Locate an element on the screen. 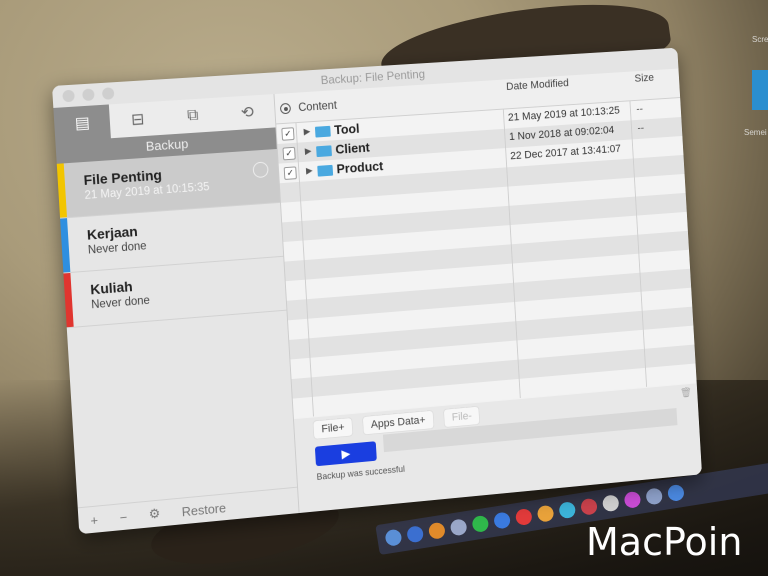  column-header-content: Content is located at coordinates (317, 107).